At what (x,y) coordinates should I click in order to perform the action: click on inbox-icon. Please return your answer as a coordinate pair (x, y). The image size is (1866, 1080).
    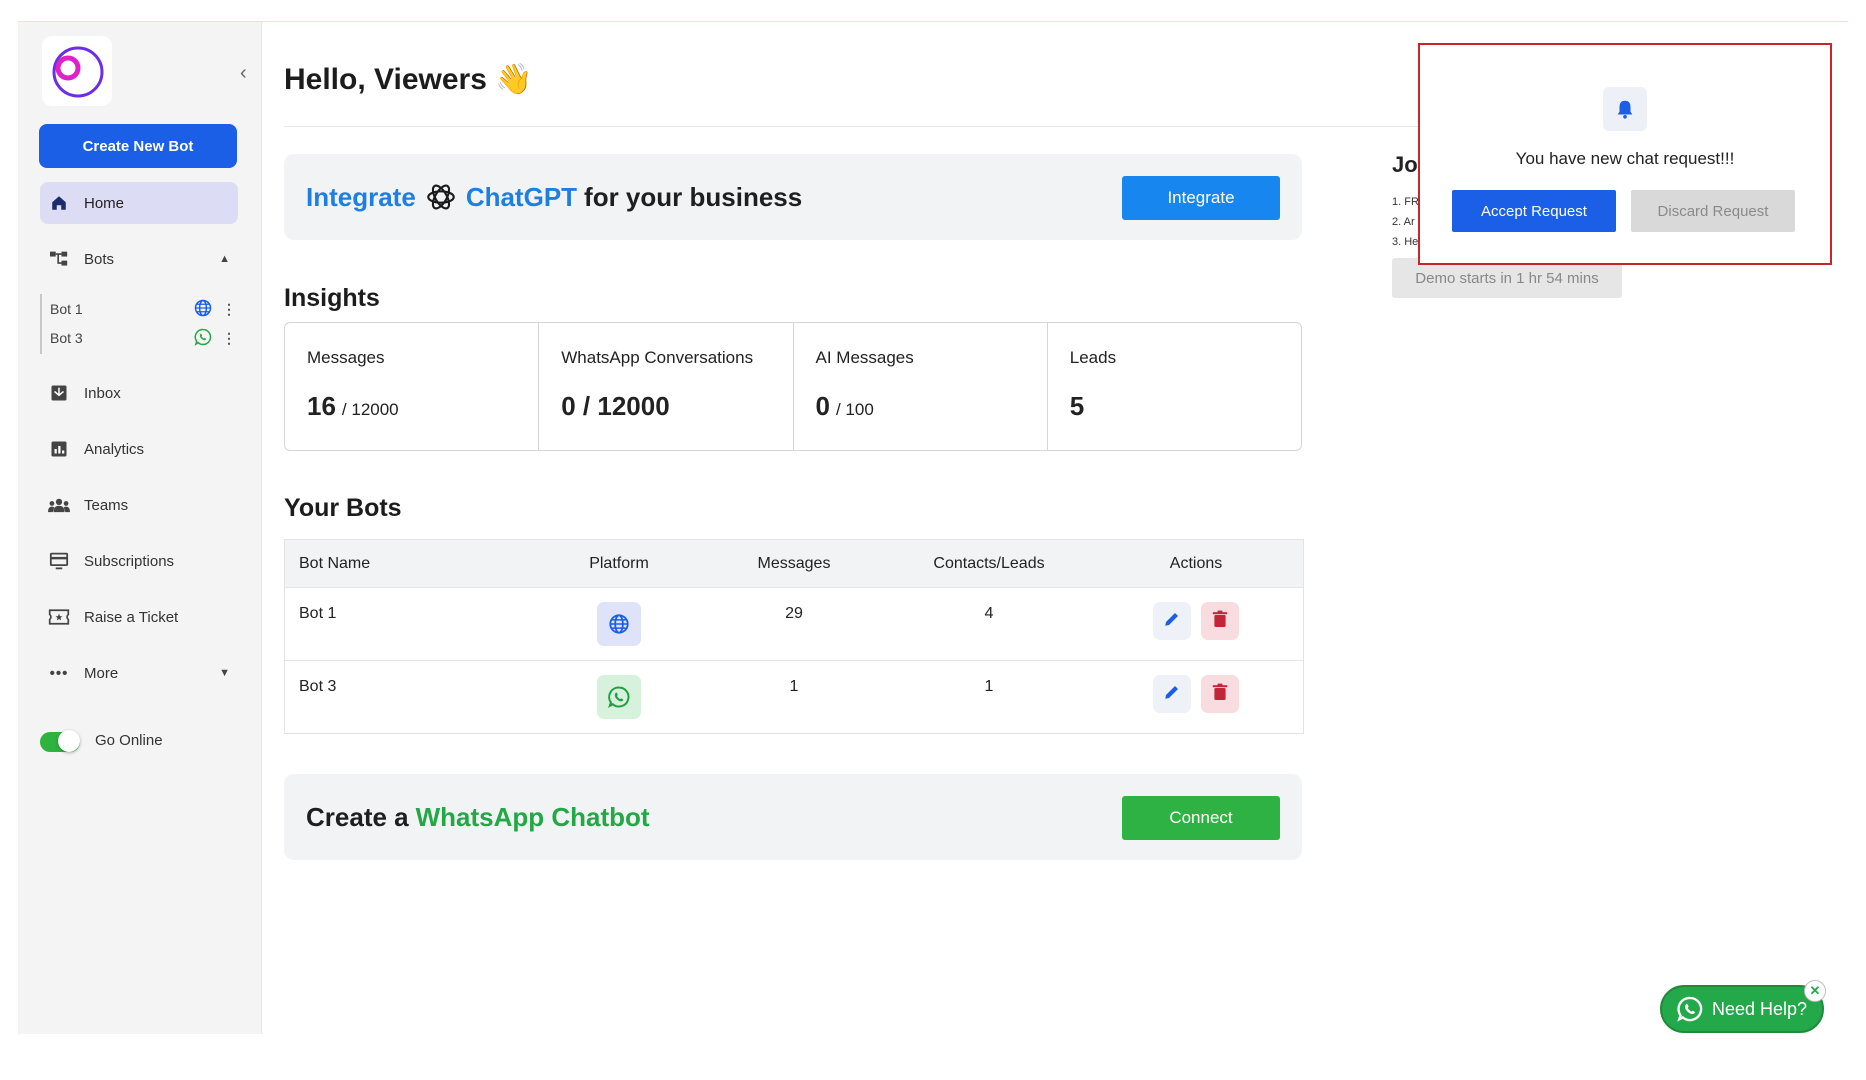
    Looking at the image, I should click on (59, 393).